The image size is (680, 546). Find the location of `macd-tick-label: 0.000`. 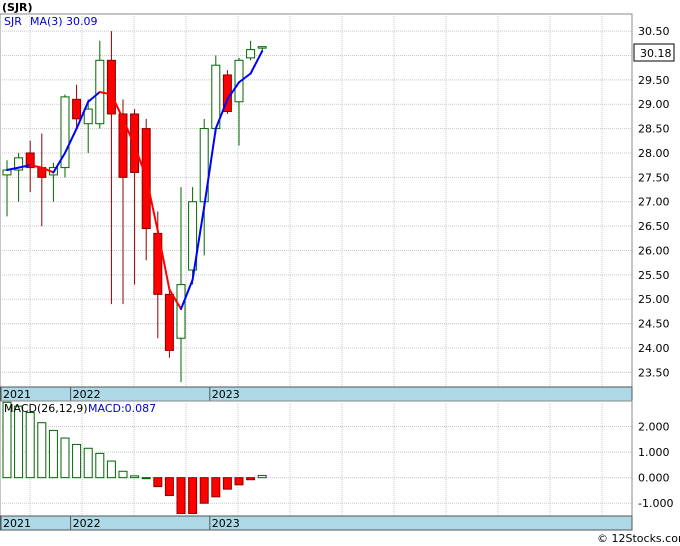

macd-tick-label: 0.000 is located at coordinates (654, 478).